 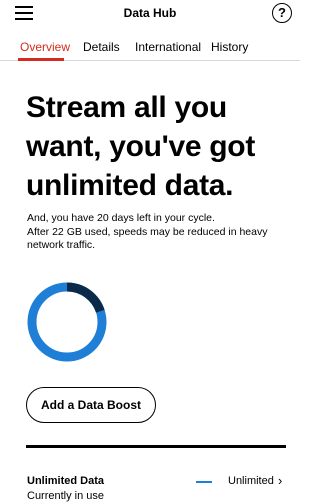 I want to click on help-icon: ?, so click(x=282, y=13).